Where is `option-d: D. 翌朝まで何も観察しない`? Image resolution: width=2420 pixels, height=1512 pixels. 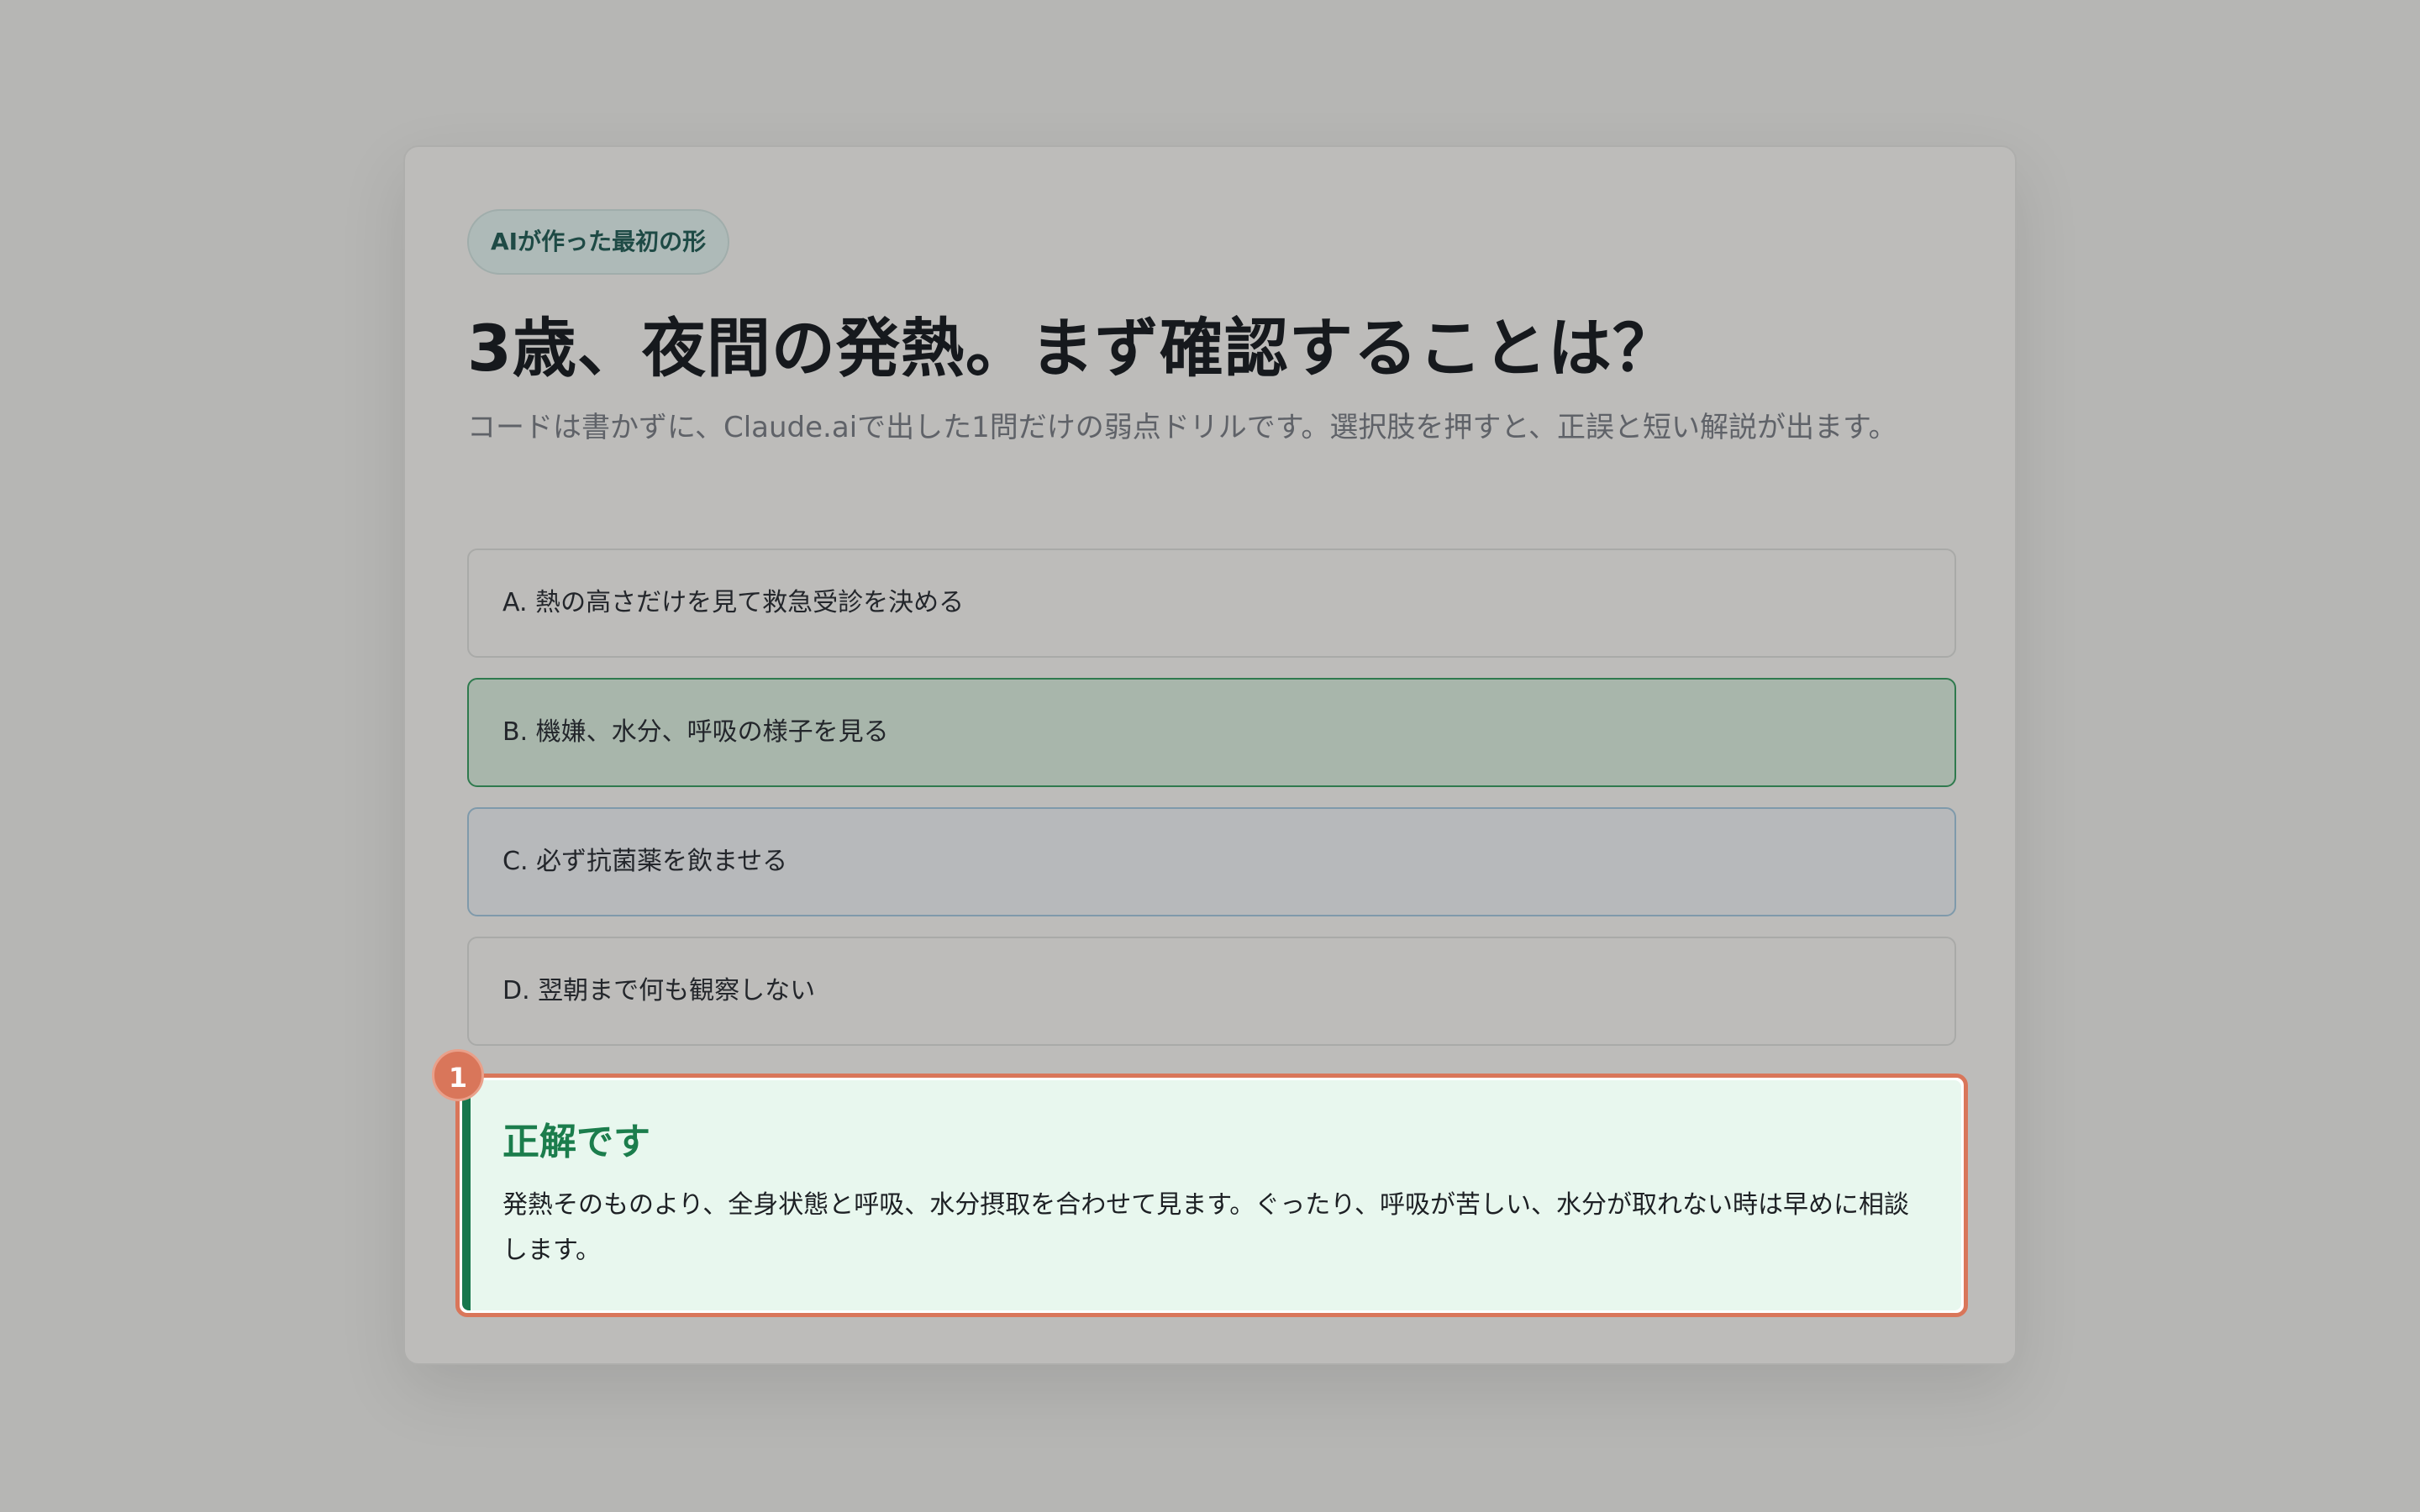 option-d: D. 翌朝まで何も観察しない is located at coordinates (1211, 991).